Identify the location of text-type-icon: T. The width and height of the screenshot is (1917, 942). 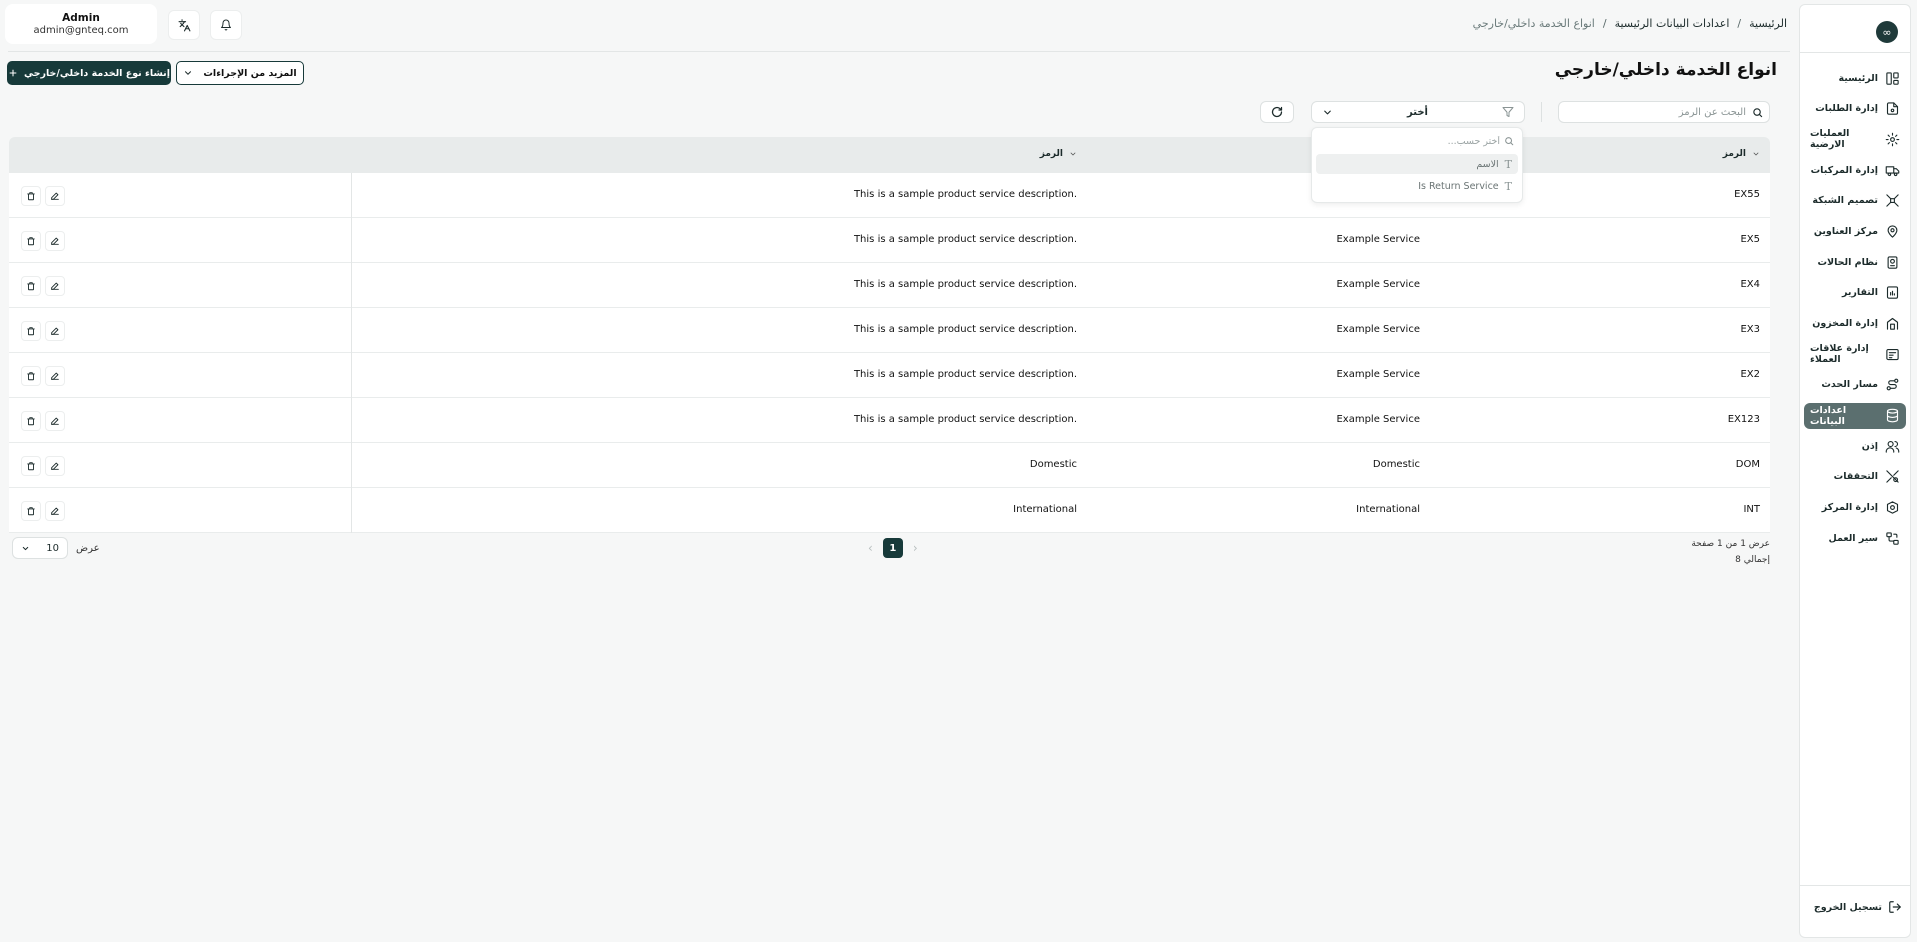
(1508, 186).